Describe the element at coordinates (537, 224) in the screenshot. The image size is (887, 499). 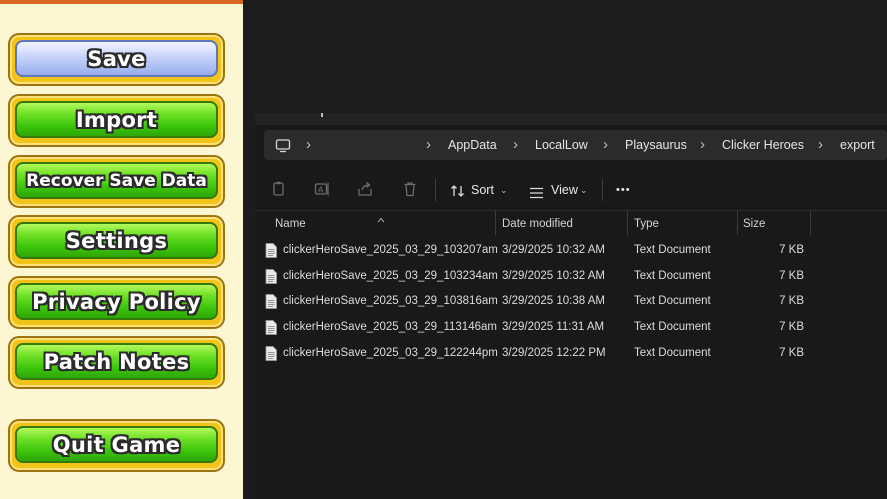
I see `column-header-date-modified: Date modified` at that location.